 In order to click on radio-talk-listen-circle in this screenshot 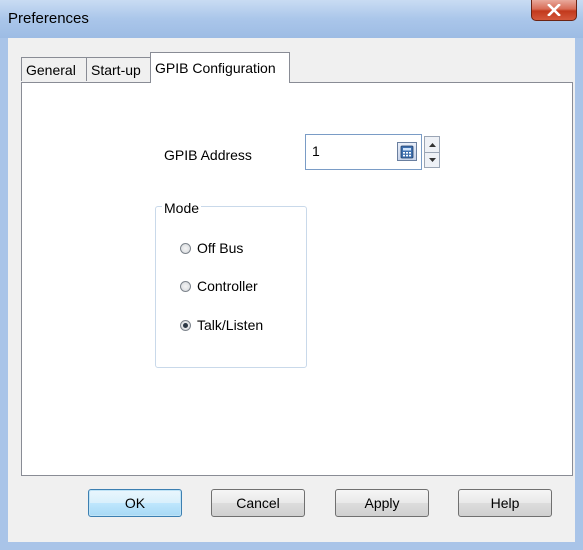, I will do `click(185, 325)`.